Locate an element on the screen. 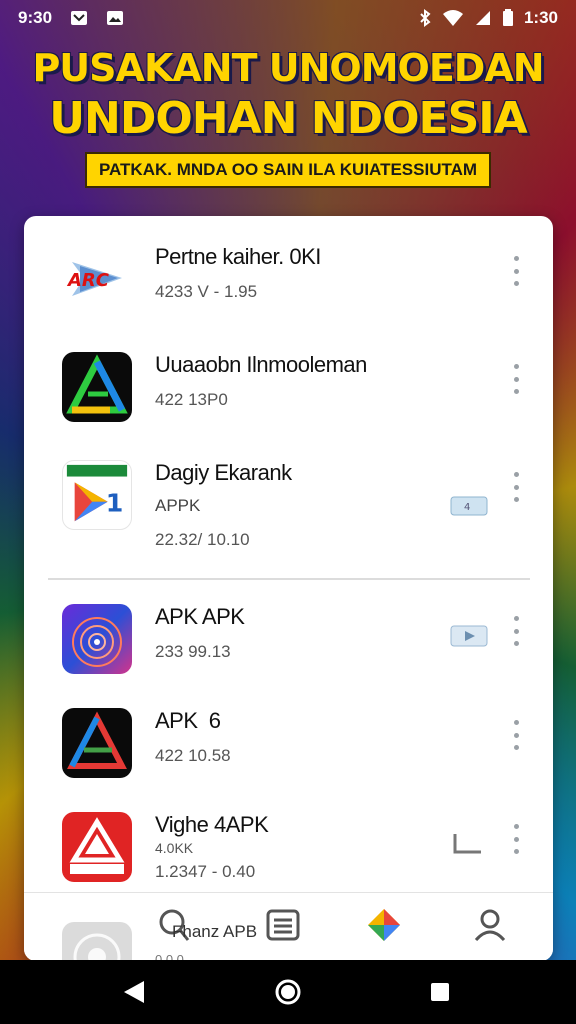  app-meta: APPK is located at coordinates (178, 505).